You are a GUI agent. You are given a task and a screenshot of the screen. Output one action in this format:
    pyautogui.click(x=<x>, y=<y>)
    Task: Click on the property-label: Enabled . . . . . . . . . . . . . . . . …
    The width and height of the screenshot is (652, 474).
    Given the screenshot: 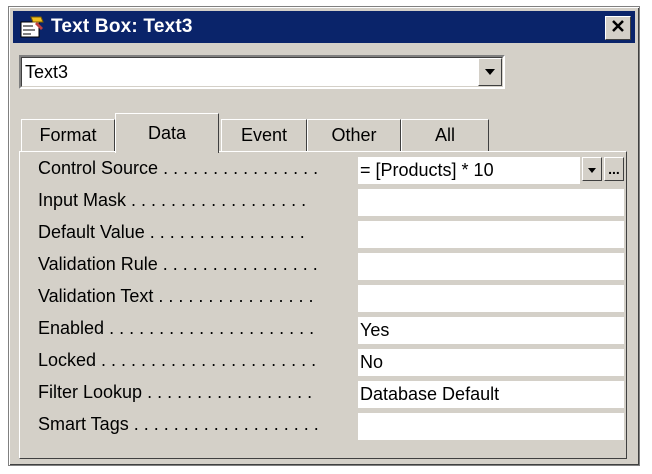 What is the action you would take?
    pyautogui.click(x=176, y=328)
    